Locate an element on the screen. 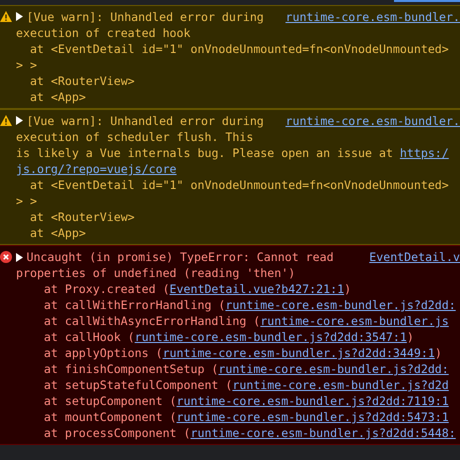 Image resolution: width=460 pixels, height=460 pixels. console-text: properties of undefined (reading 'then') is located at coordinates (156, 273).